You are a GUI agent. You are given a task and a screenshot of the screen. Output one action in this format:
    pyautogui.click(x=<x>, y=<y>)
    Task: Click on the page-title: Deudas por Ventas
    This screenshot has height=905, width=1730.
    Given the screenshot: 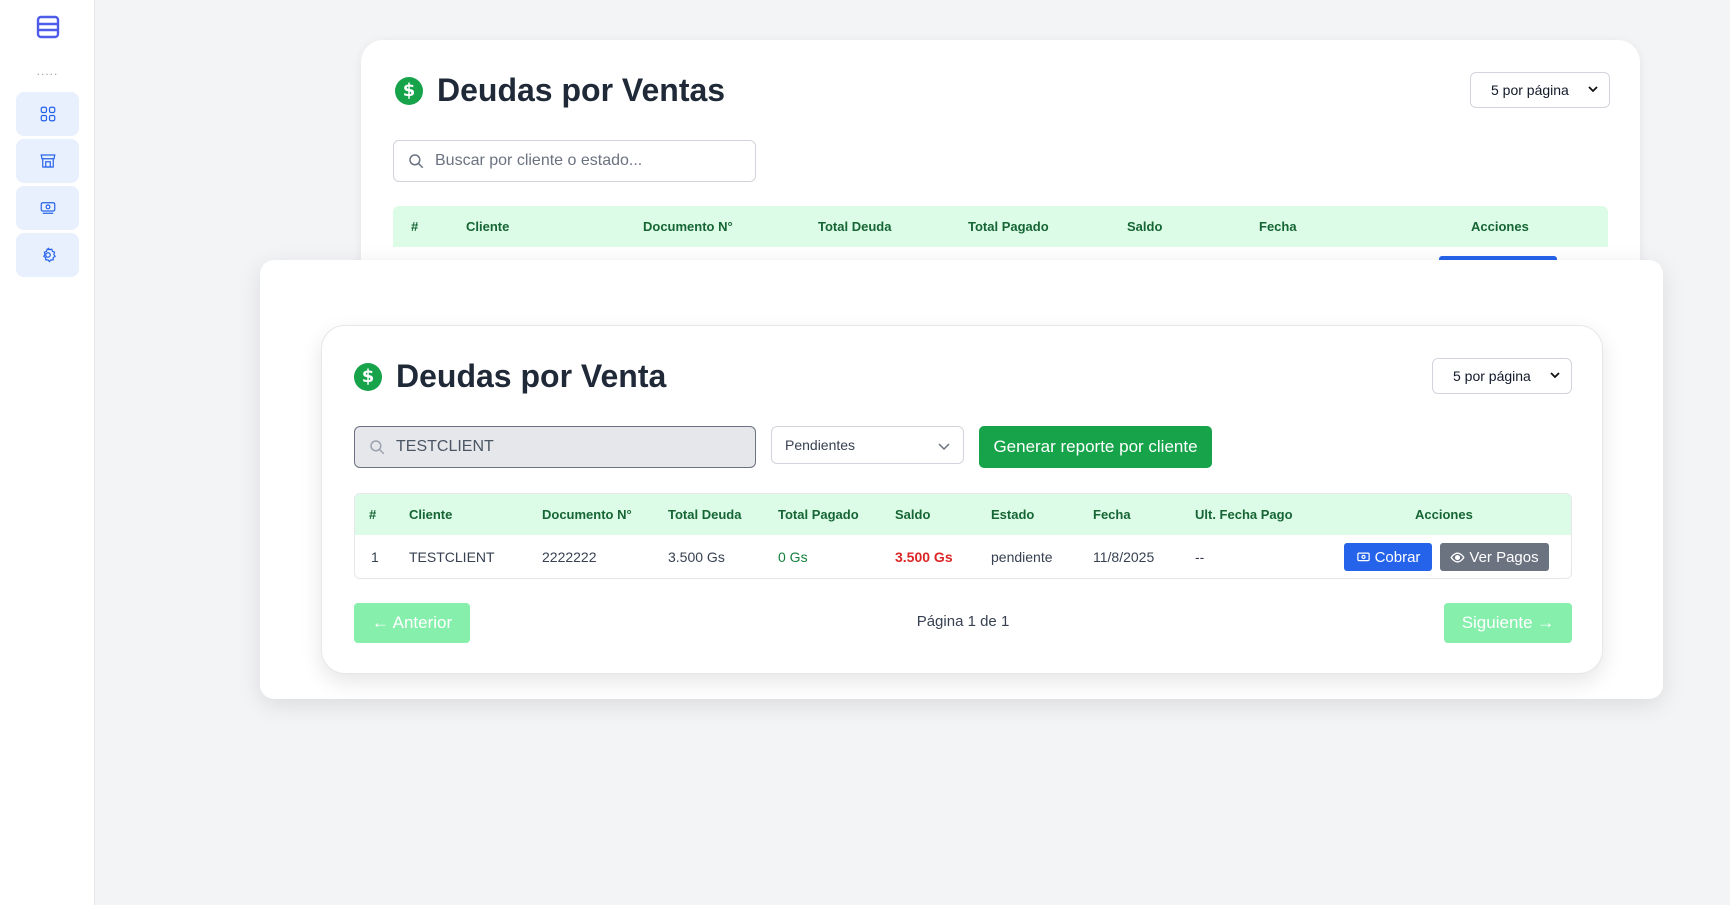 What is the action you would take?
    pyautogui.click(x=581, y=90)
    